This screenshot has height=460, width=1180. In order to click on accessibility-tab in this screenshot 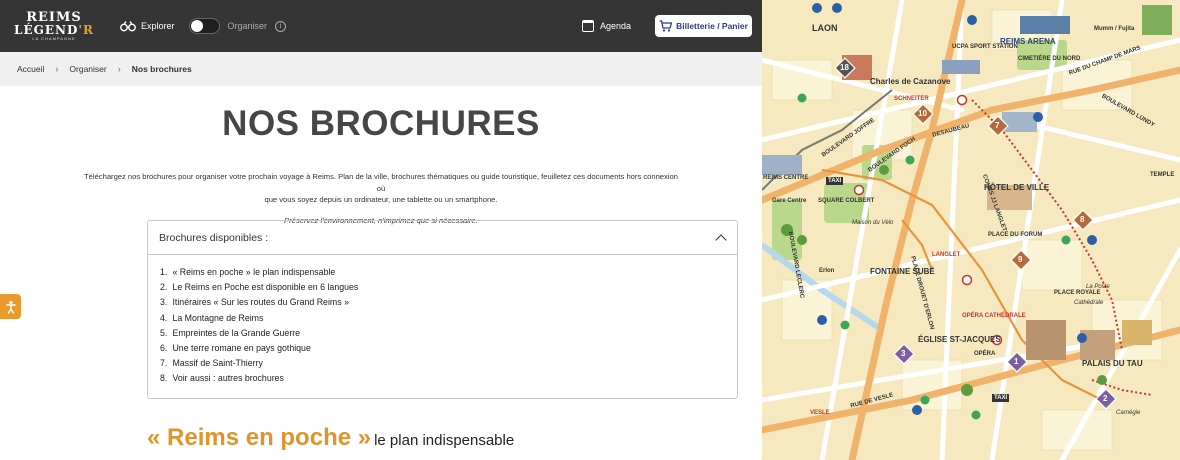, I will do `click(10, 306)`.